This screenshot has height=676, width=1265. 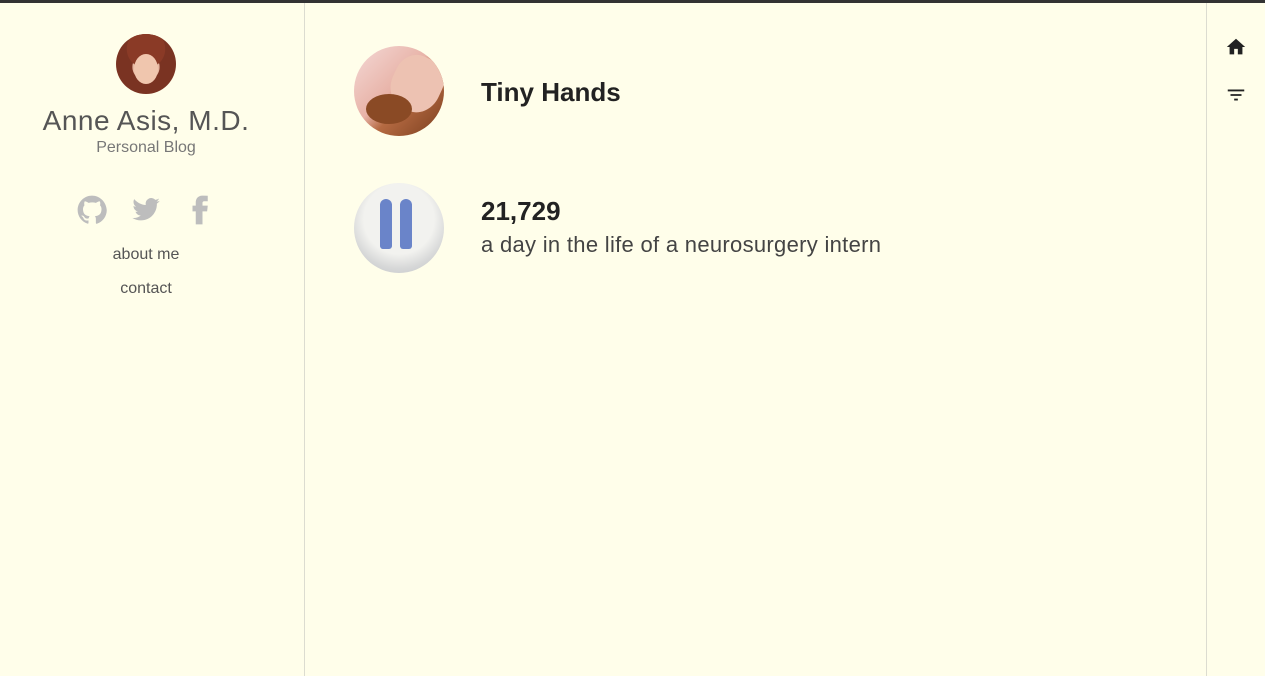 What do you see at coordinates (146, 69) in the screenshot?
I see `avatar-face` at bounding box center [146, 69].